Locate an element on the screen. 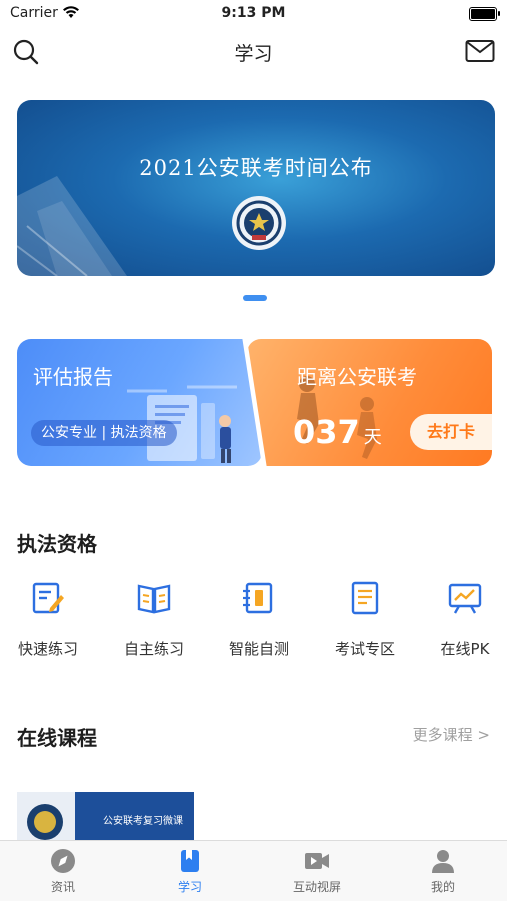  person-icon is located at coordinates (443, 861).